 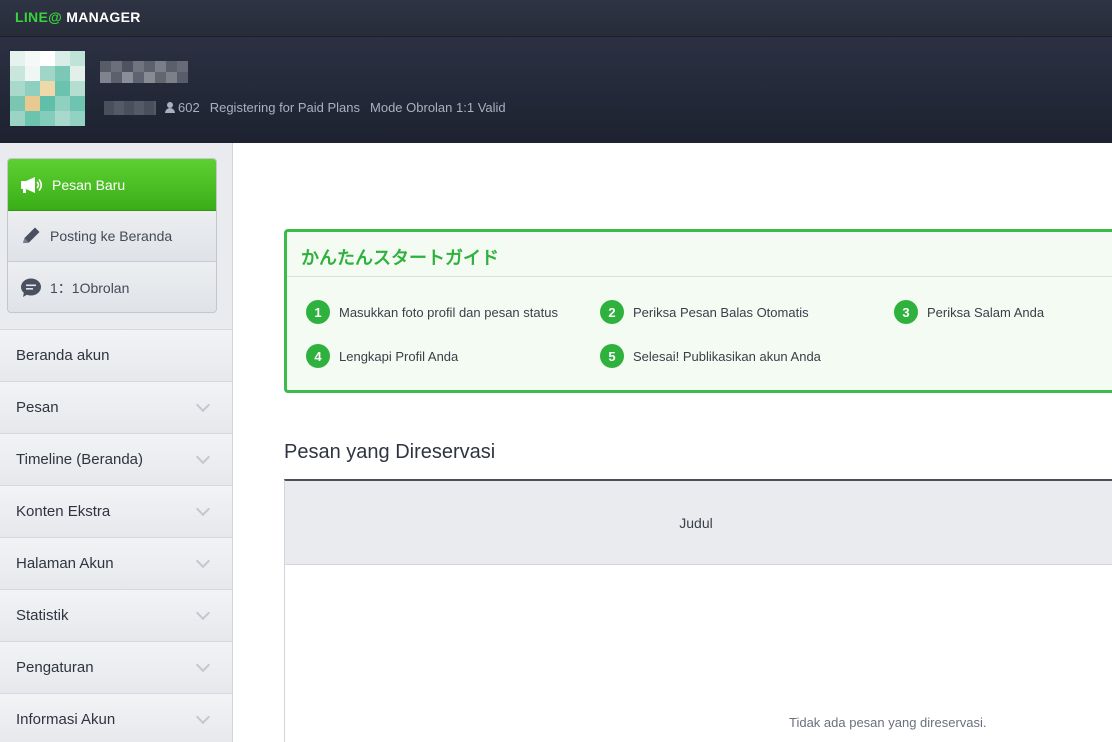 I want to click on sidebar-item-extra-content: Konten Ekstra, so click(x=116, y=511).